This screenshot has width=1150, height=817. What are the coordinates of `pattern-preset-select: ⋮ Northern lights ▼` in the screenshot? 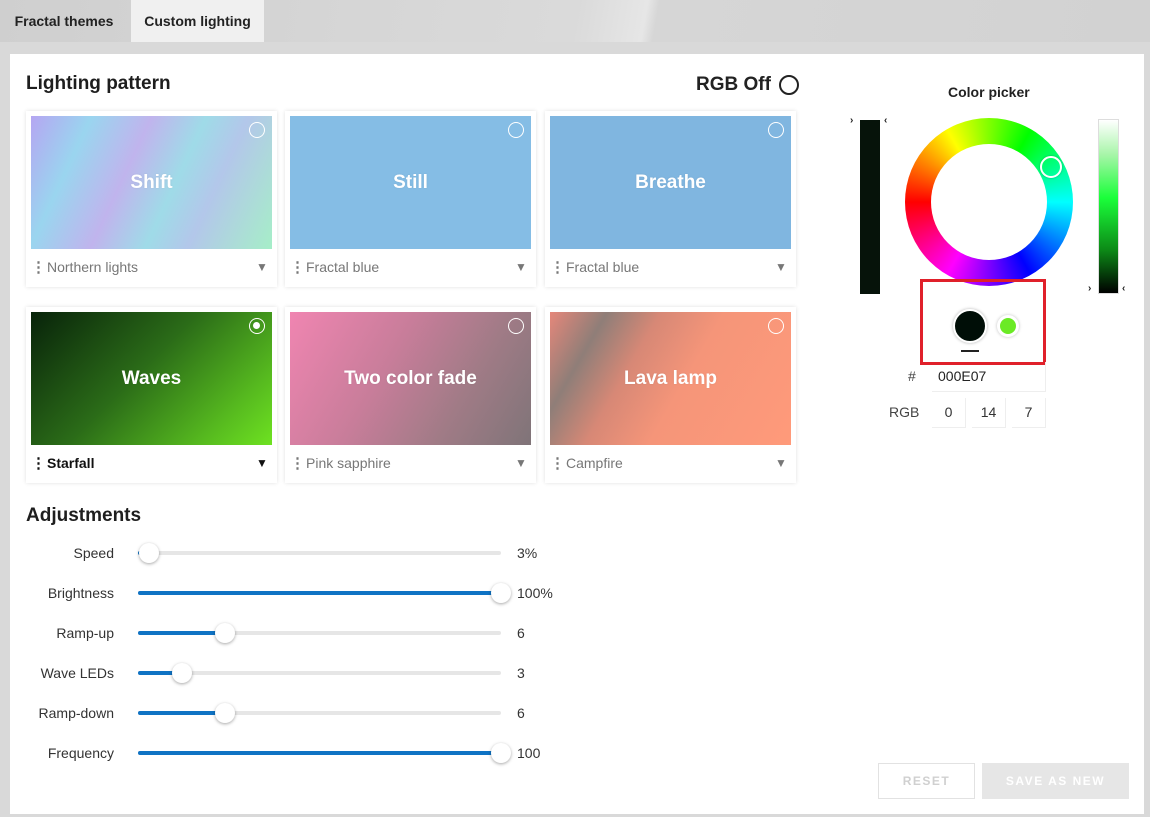 It's located at (151, 267).